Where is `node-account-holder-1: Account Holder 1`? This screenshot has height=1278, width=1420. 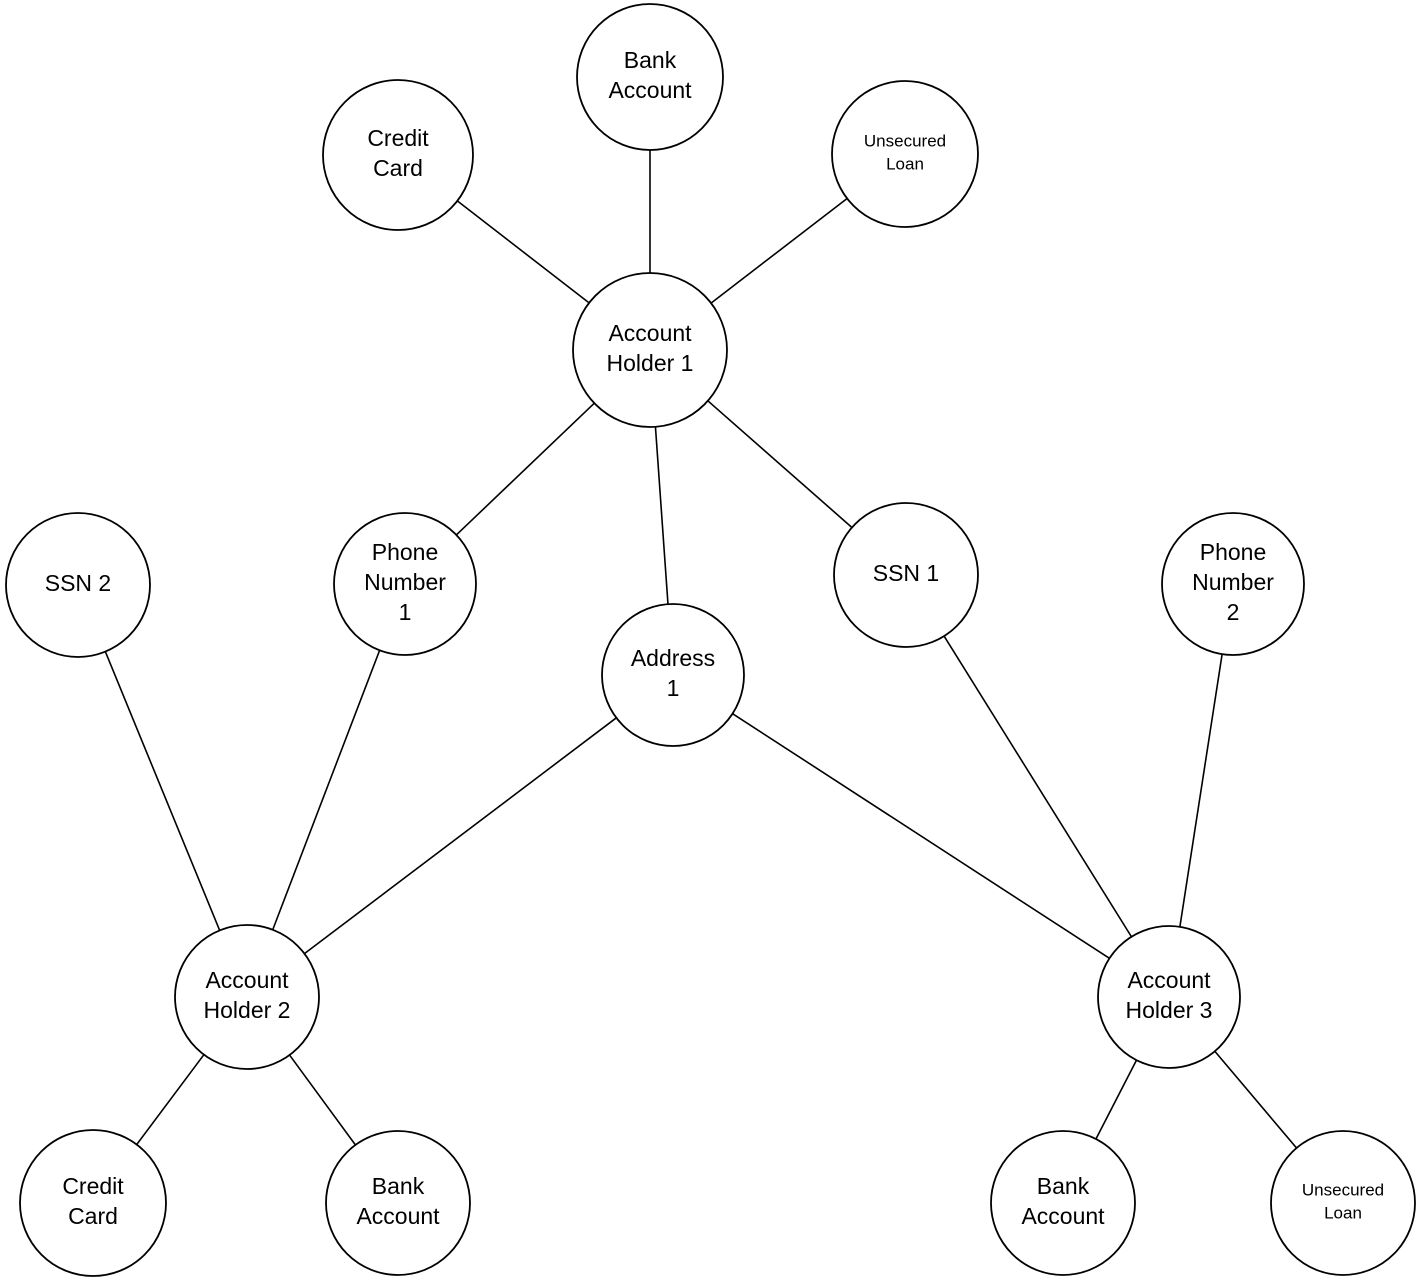 node-account-holder-1: Account Holder 1 is located at coordinates (650, 350).